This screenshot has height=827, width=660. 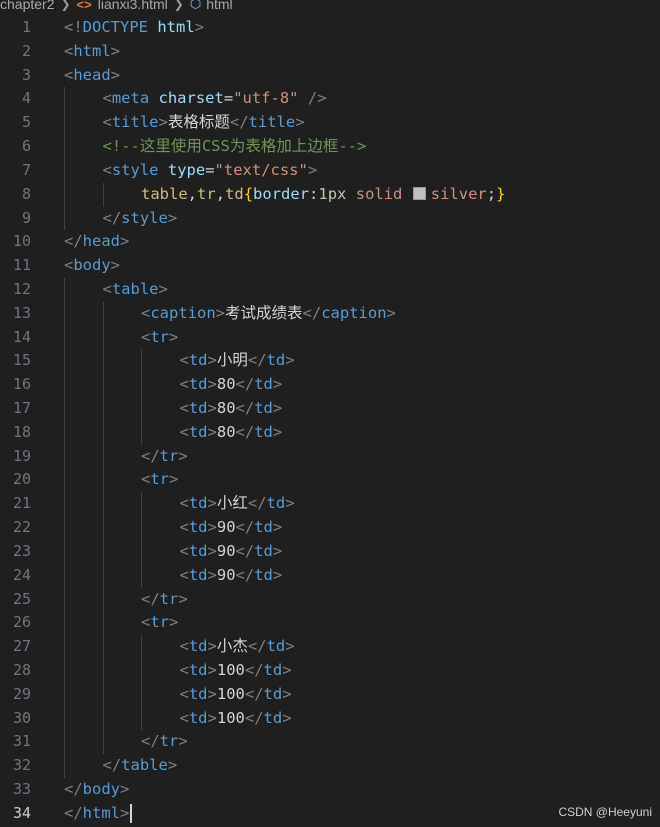 I want to click on code-line: 16 <td>80</td>, so click(x=330, y=385).